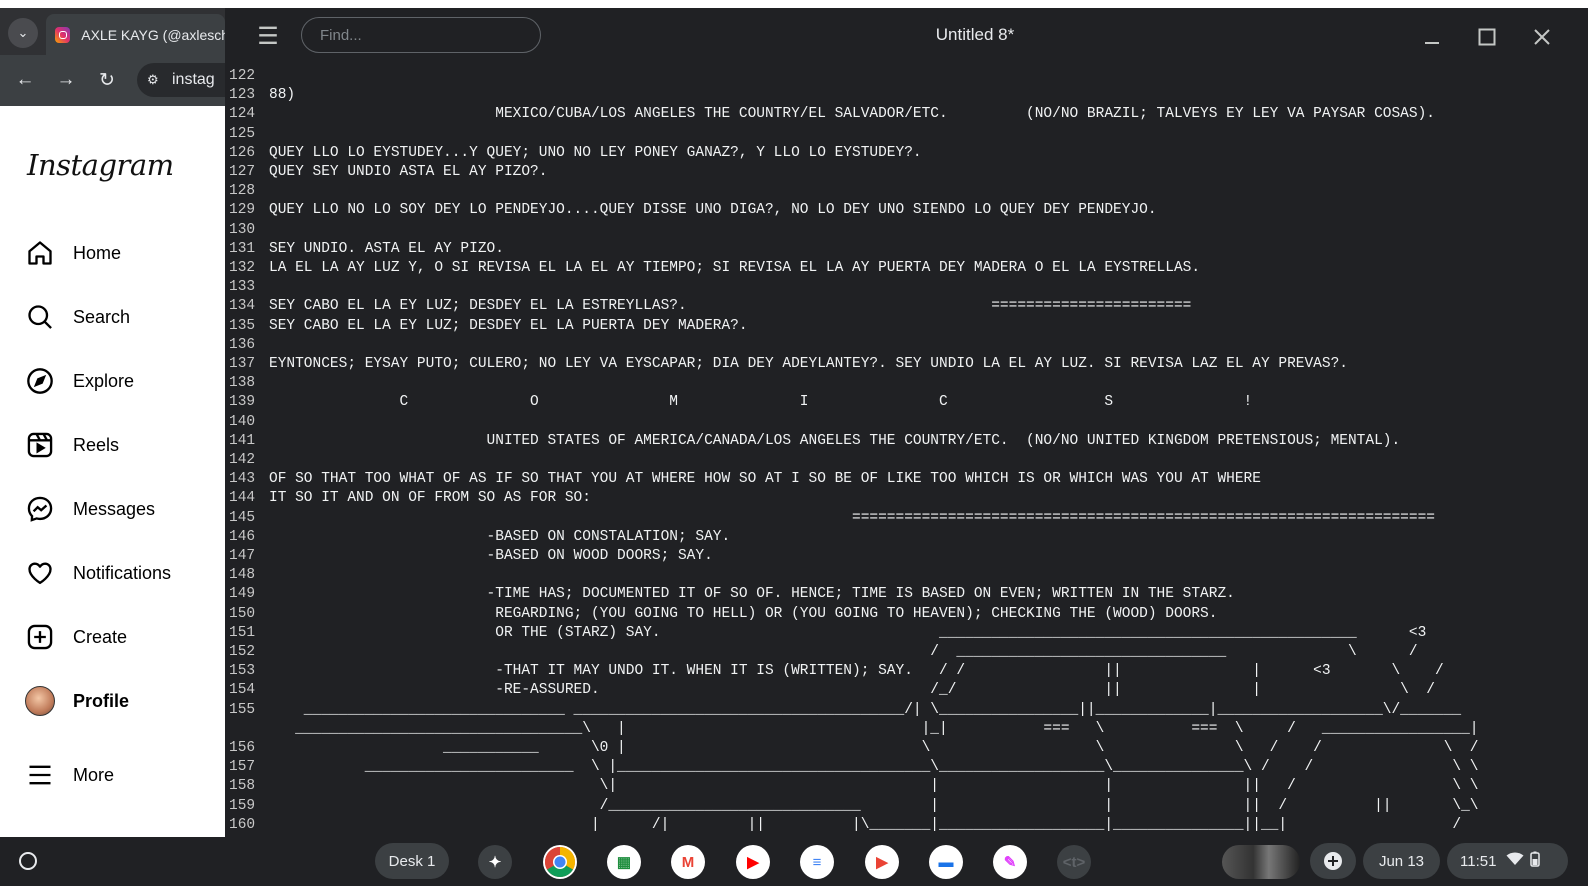 The width and height of the screenshot is (1588, 886). I want to click on editor-header: ☰ Untitled 8*, so click(906, 36).